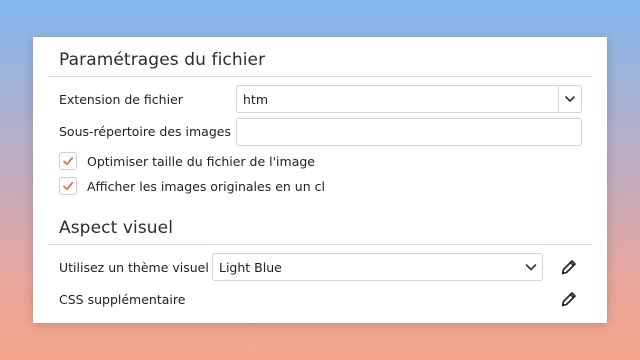 This screenshot has height=360, width=640. I want to click on theme-label: Utilisez un thème visuel, so click(134, 267).